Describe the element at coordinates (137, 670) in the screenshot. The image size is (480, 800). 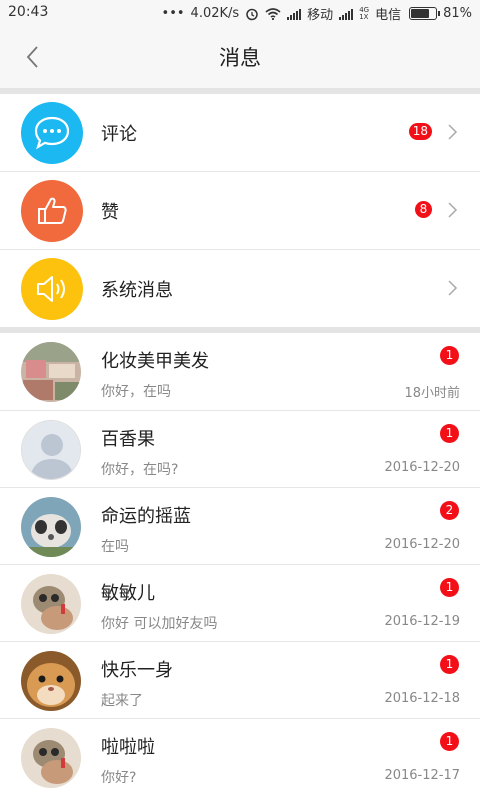
I see `contact-name: 快乐一身` at that location.